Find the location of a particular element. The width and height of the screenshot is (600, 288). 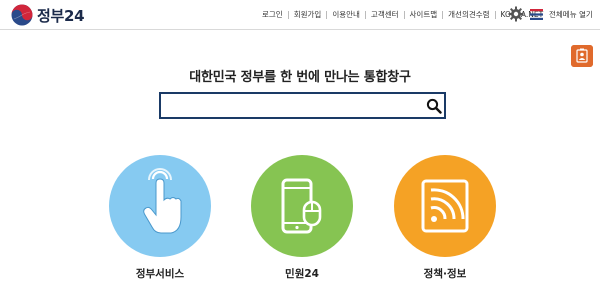

menu-flag-icon is located at coordinates (536, 14).